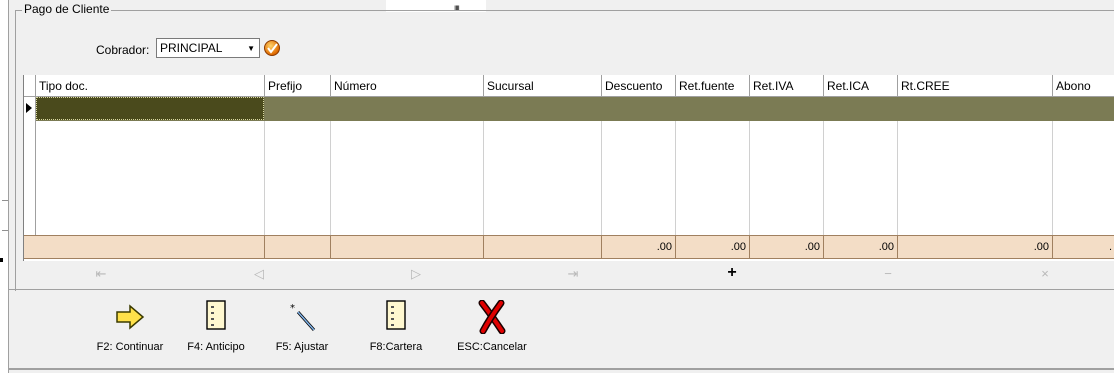  I want to click on col-rt-cree: Rt.CREE, so click(975, 85).